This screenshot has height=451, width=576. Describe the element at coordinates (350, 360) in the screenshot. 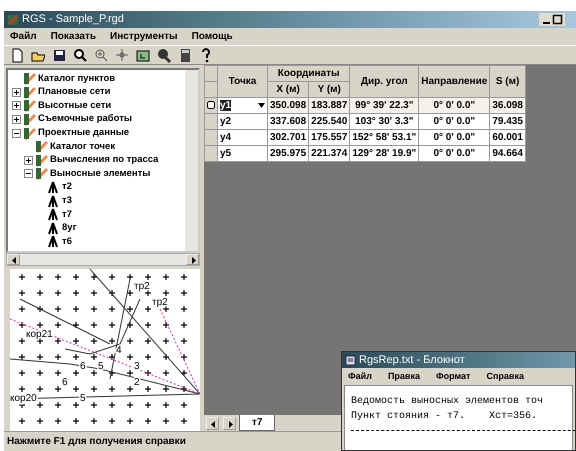

I see `notepad-icon` at that location.